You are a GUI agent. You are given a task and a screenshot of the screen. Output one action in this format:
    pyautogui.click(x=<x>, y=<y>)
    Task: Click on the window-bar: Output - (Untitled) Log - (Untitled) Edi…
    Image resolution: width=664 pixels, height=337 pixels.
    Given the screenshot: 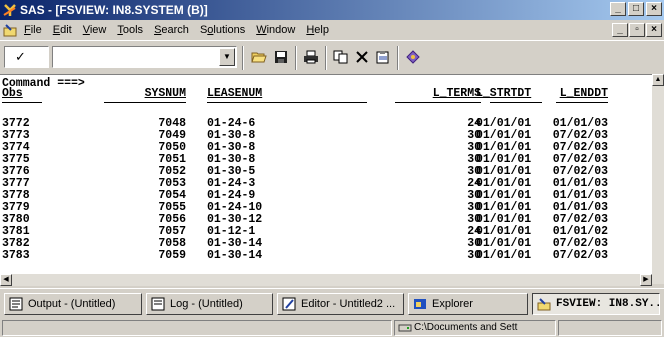 What is the action you would take?
    pyautogui.click(x=332, y=303)
    